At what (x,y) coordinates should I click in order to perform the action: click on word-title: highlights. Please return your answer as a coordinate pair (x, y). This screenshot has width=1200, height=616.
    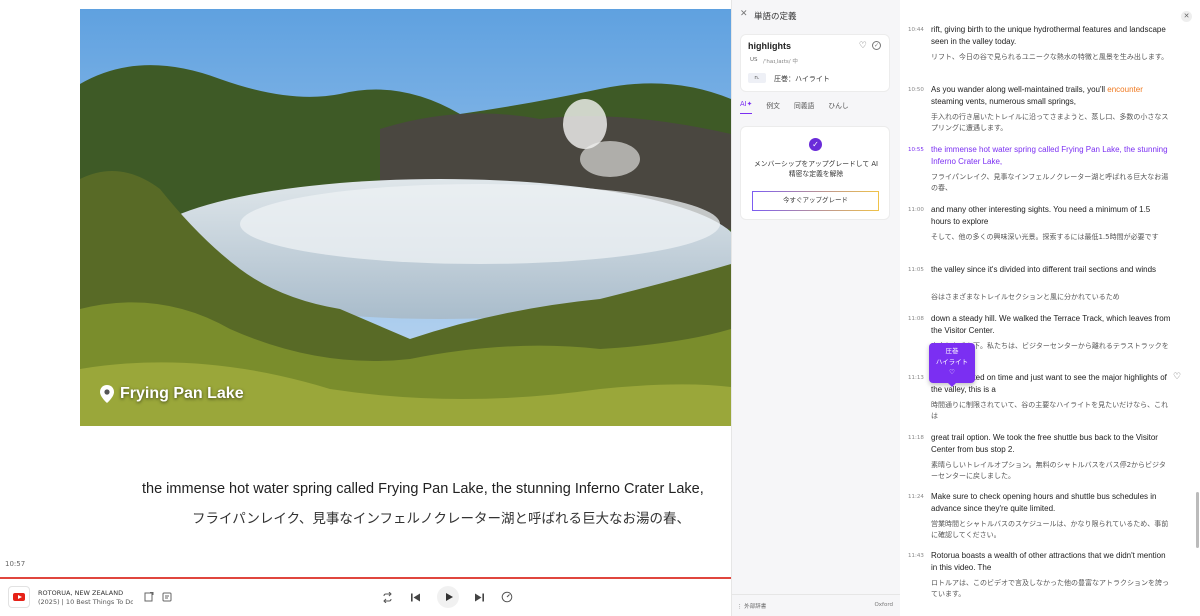
    Looking at the image, I should click on (769, 46).